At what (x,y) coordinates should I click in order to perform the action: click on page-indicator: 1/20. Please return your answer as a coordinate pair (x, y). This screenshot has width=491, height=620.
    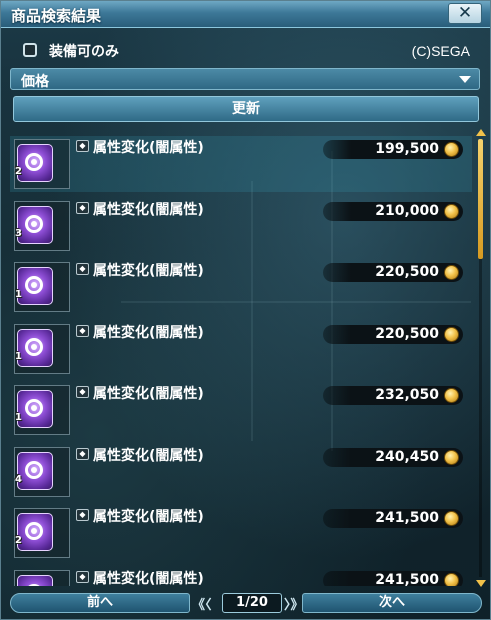
    Looking at the image, I should click on (252, 603).